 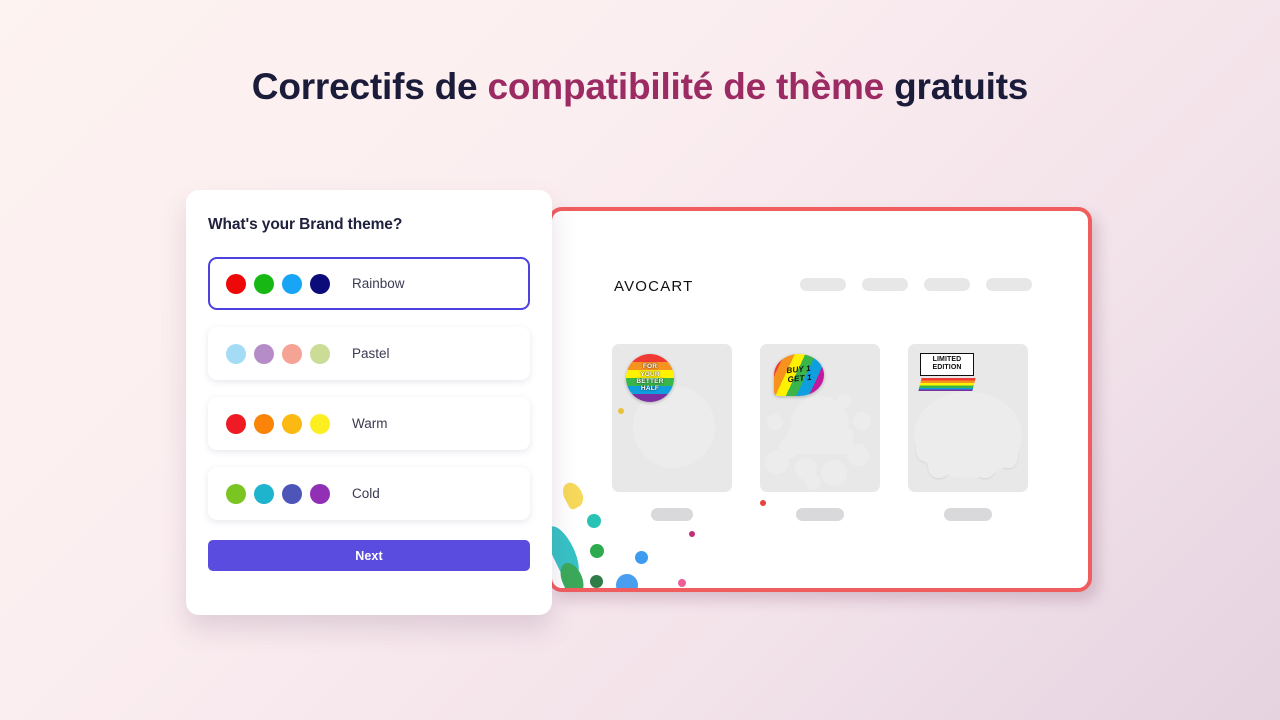 I want to click on theme-option-label: Cold, so click(x=366, y=493).